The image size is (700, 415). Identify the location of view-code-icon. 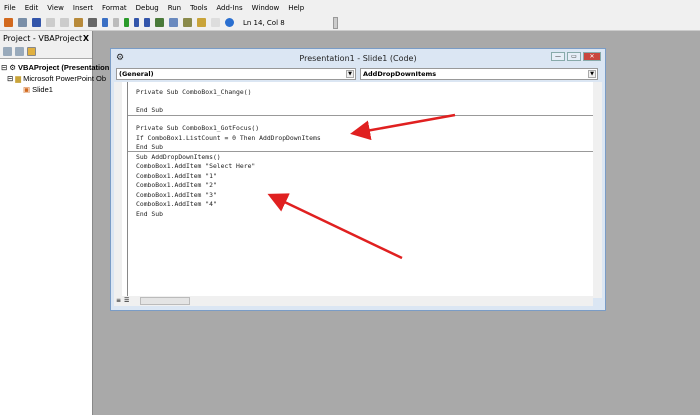
(7, 51).